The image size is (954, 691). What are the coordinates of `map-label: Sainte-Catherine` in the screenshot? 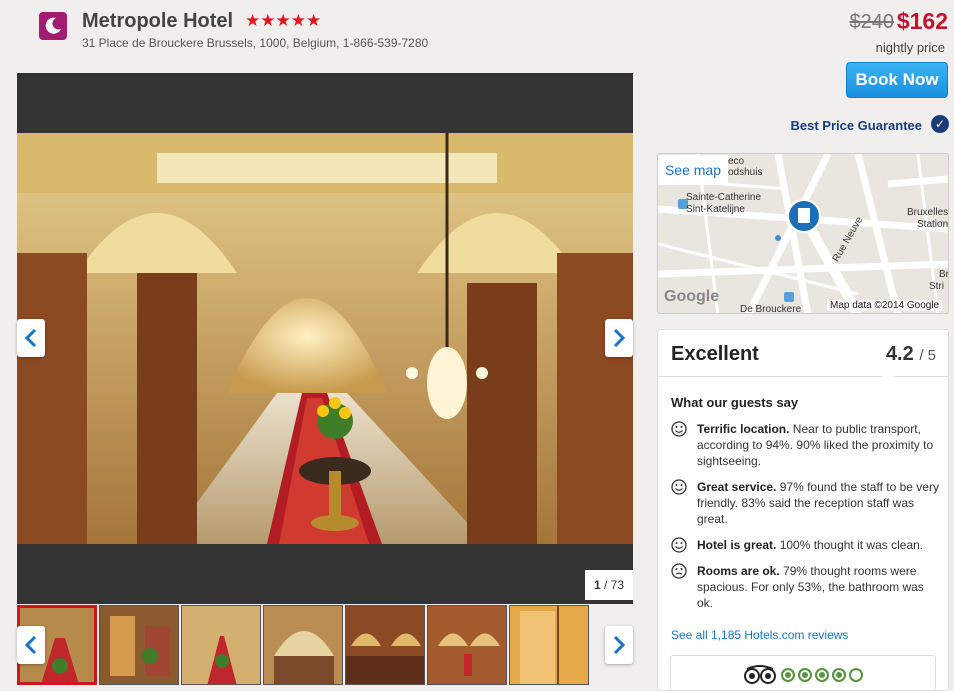 It's located at (724, 197).